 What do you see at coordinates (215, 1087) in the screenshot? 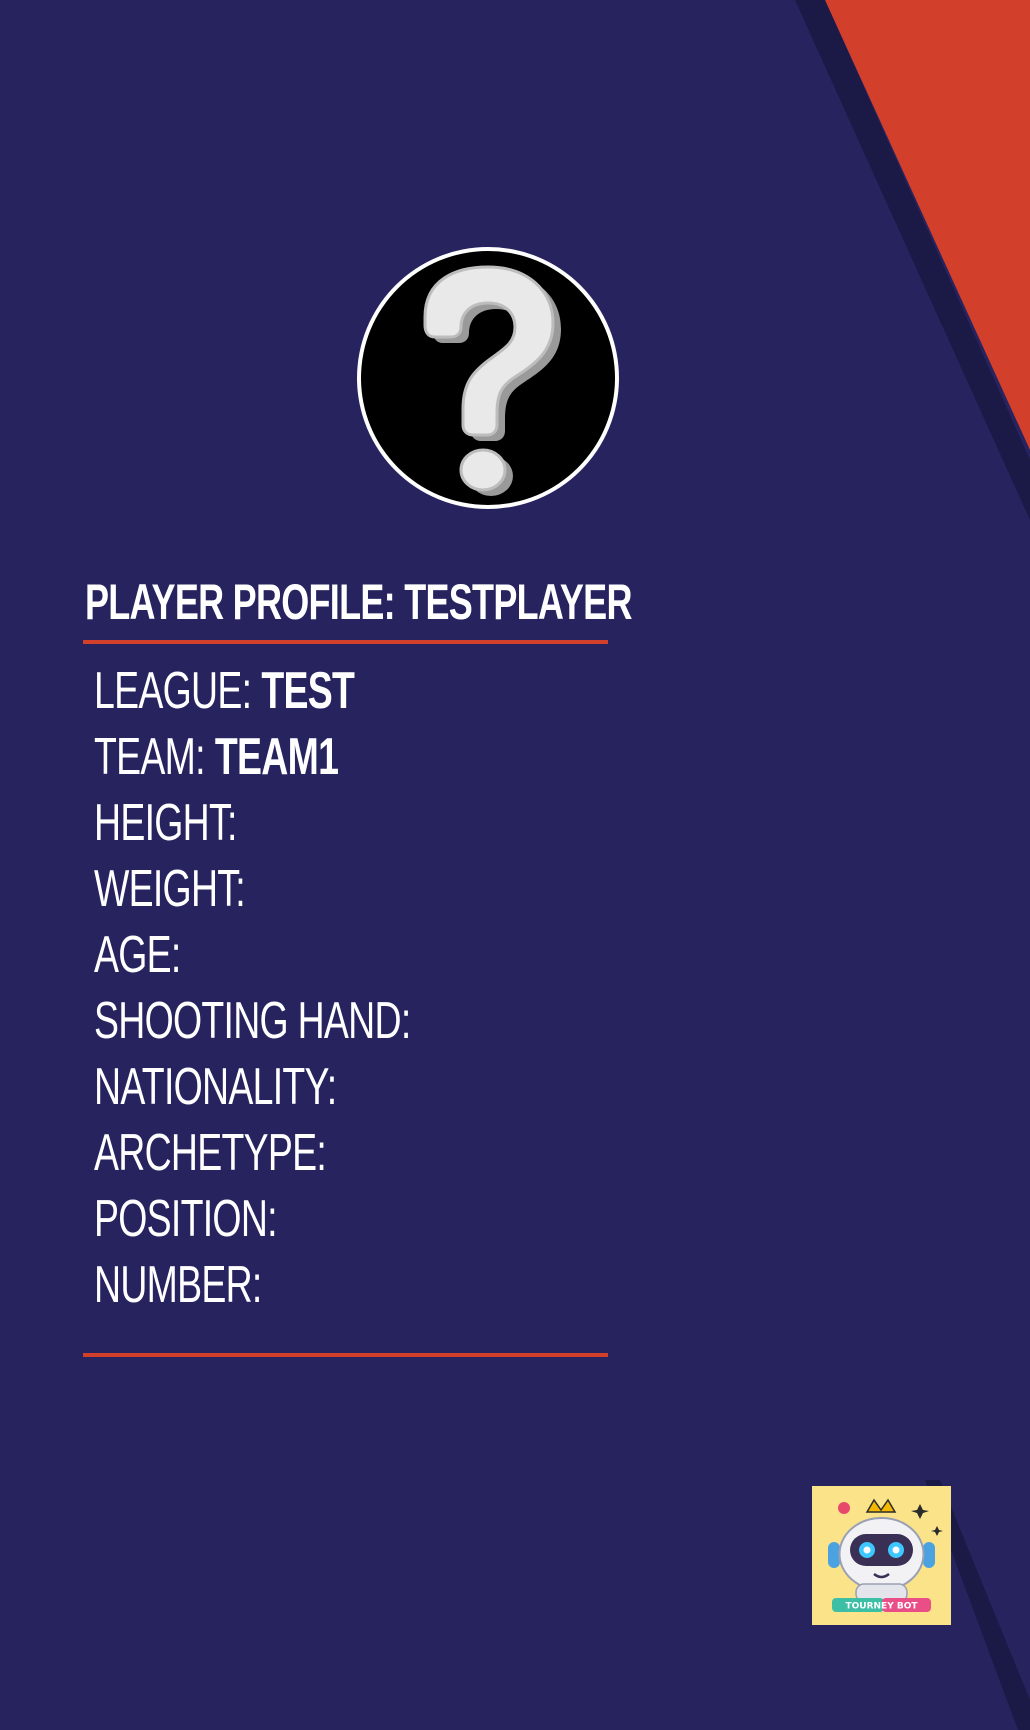
I see `field-label: NATIONALITY:` at bounding box center [215, 1087].